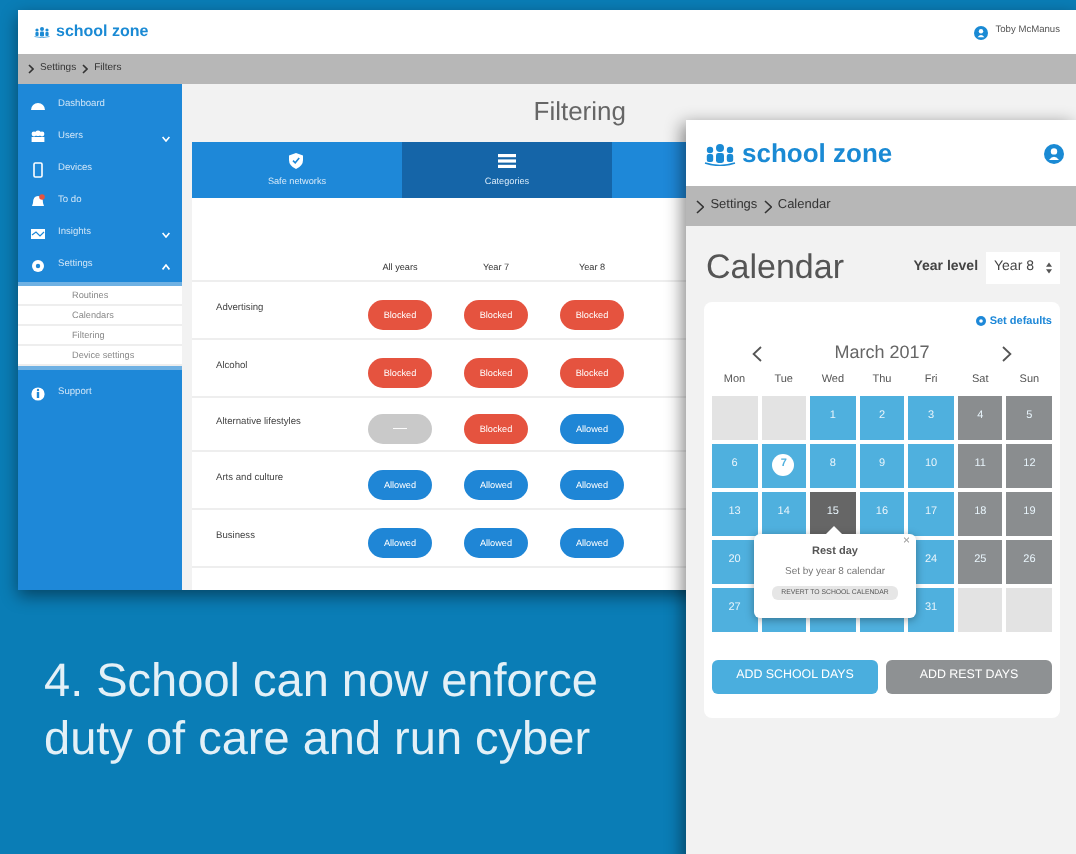 This screenshot has height=854, width=1076. Describe the element at coordinates (776, 268) in the screenshot. I see `page-title: Calendar` at that location.